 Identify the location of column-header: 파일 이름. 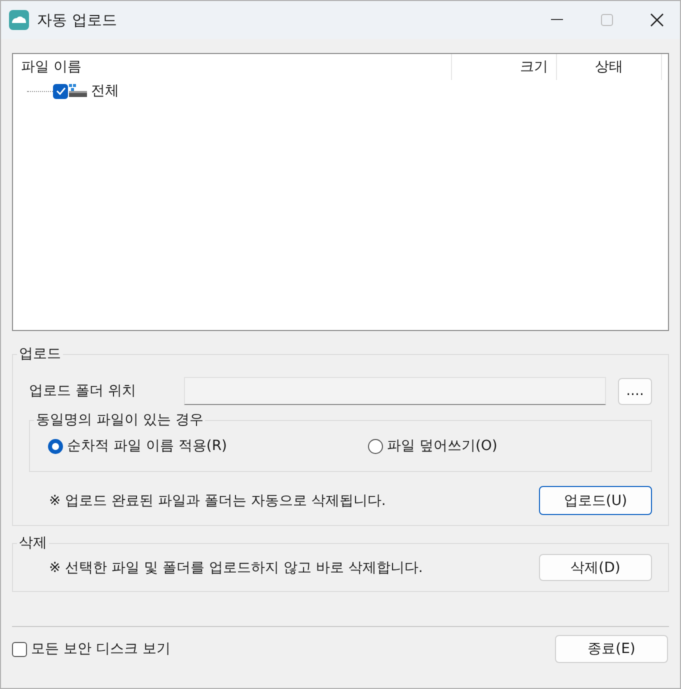
(232, 67).